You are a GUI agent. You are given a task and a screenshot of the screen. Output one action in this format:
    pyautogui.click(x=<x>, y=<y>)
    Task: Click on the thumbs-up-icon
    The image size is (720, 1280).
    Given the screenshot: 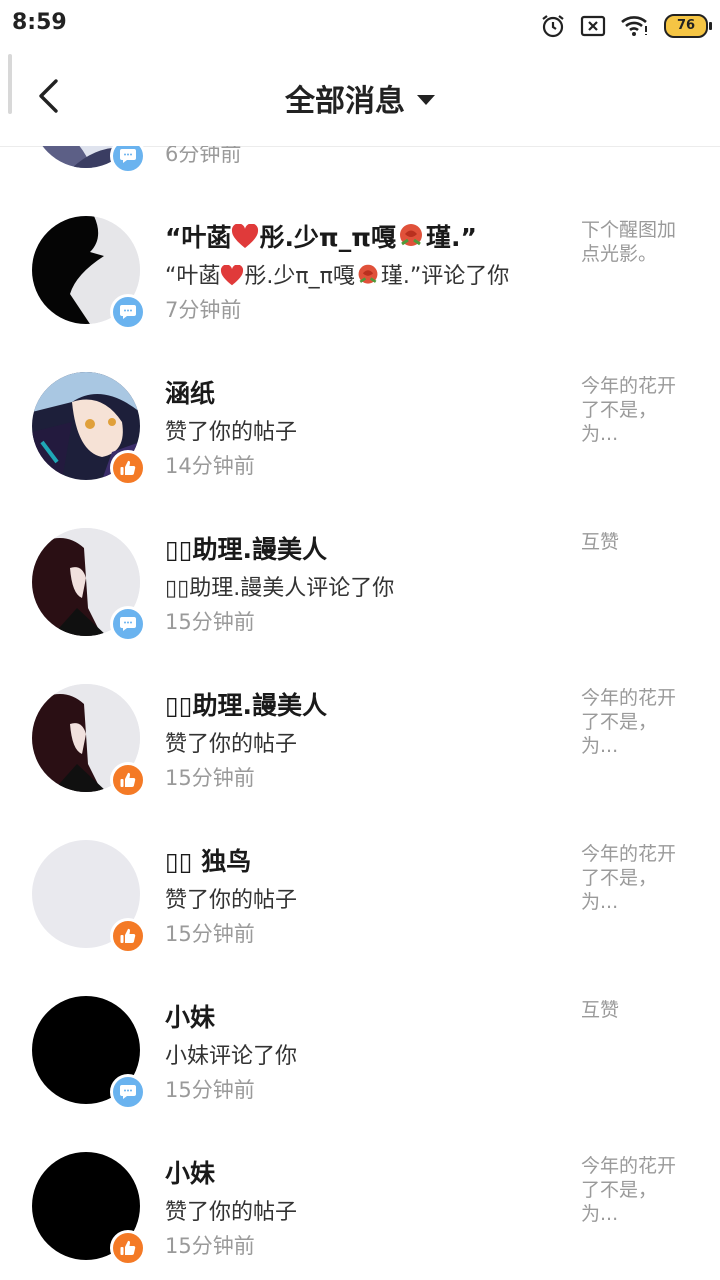 What is the action you would take?
    pyautogui.click(x=128, y=1247)
    